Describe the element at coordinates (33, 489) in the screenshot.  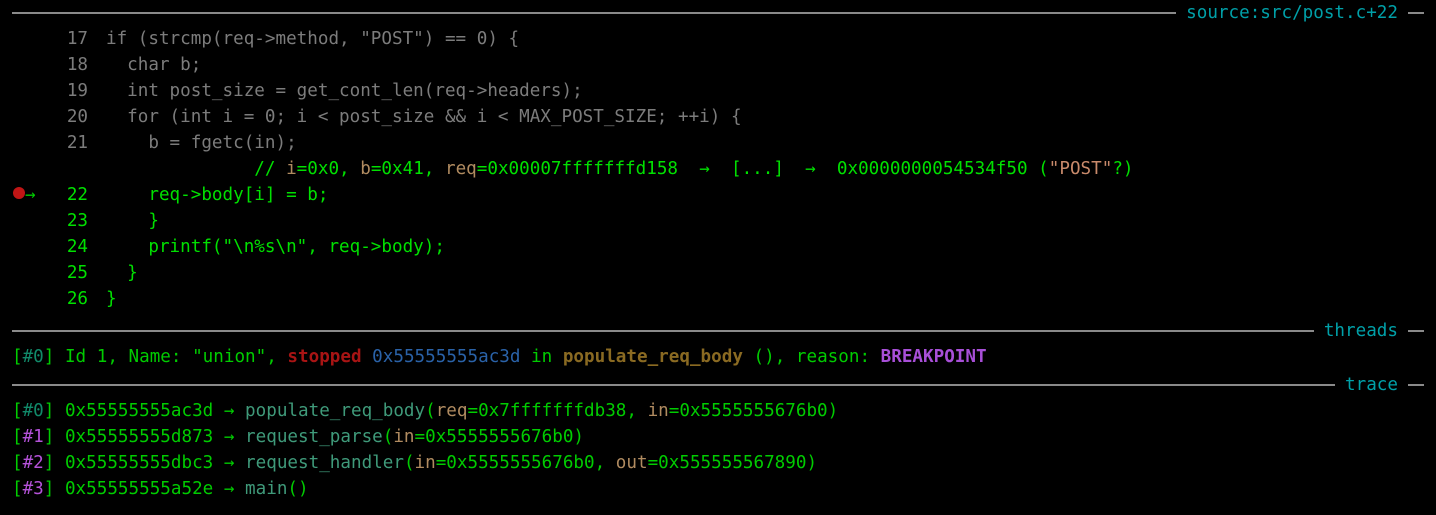
I see `frame-index-number: #3` at that location.